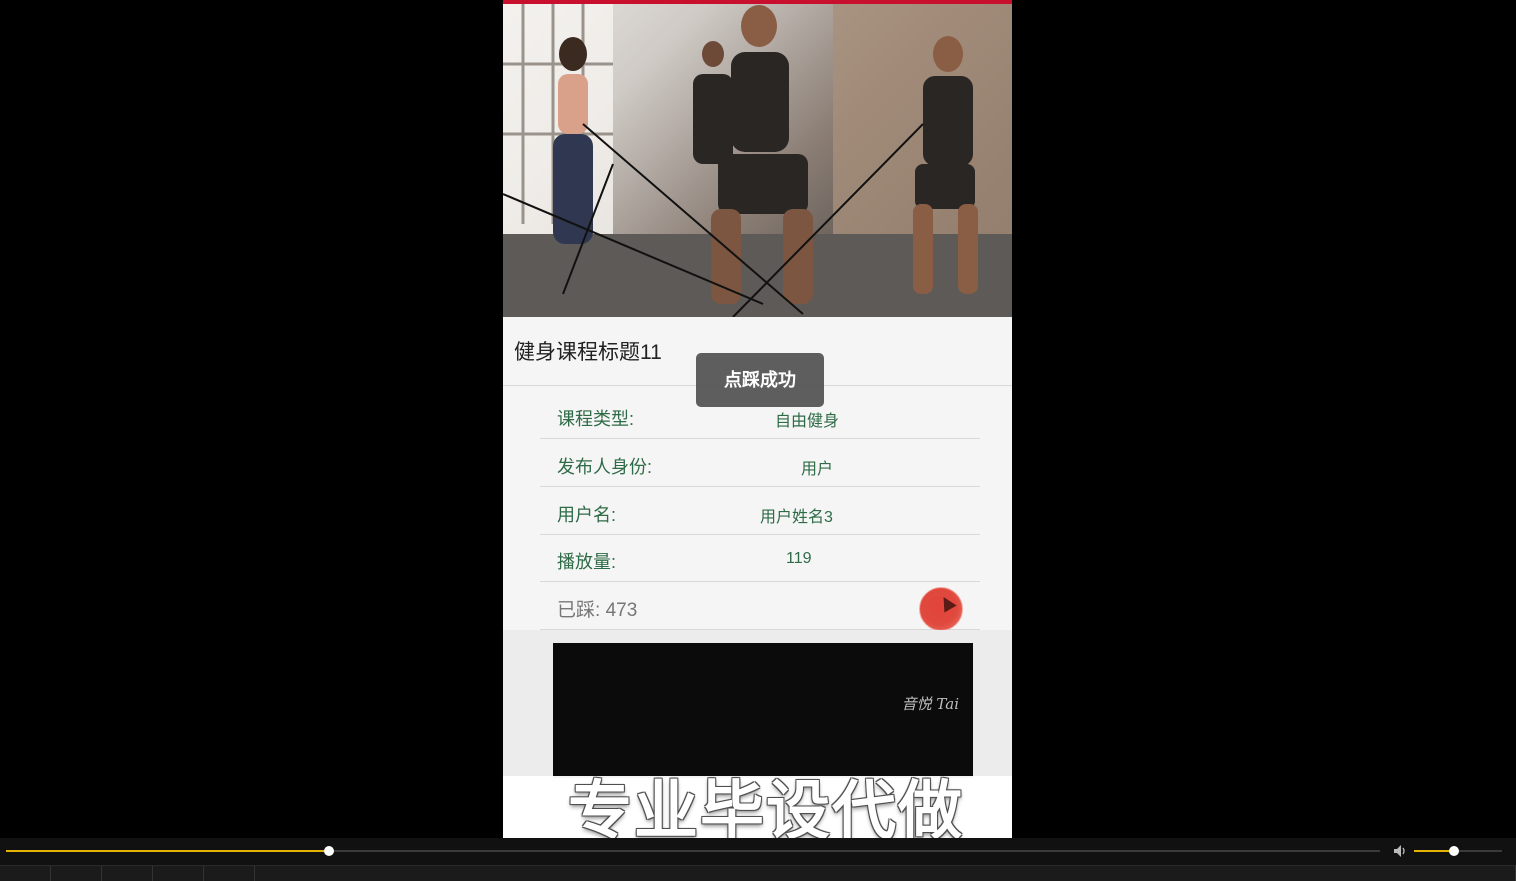 Image resolution: width=1516 pixels, height=881 pixels. I want to click on bottom-toolbar, so click(758, 873).